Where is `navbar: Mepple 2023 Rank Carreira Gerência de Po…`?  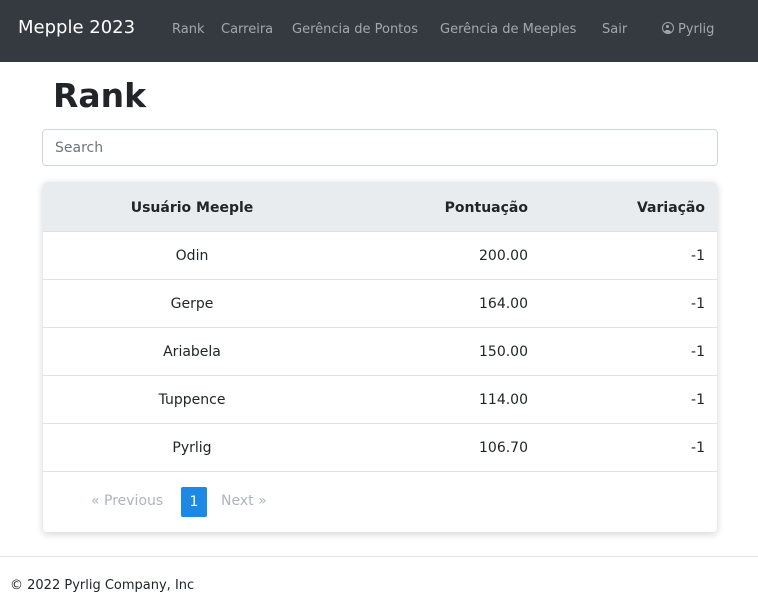 navbar: Mepple 2023 Rank Carreira Gerência de Po… is located at coordinates (379, 31).